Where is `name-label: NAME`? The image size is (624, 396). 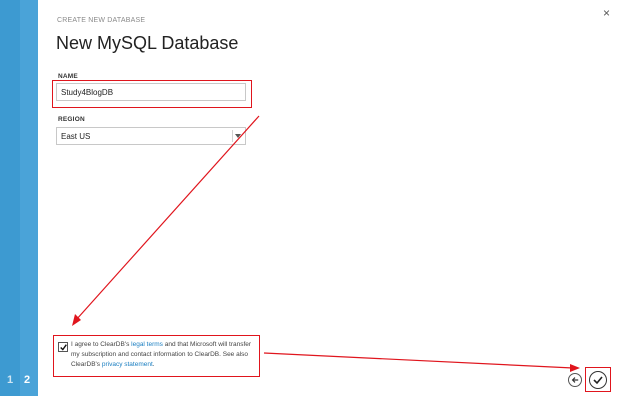 name-label: NAME is located at coordinates (68, 76).